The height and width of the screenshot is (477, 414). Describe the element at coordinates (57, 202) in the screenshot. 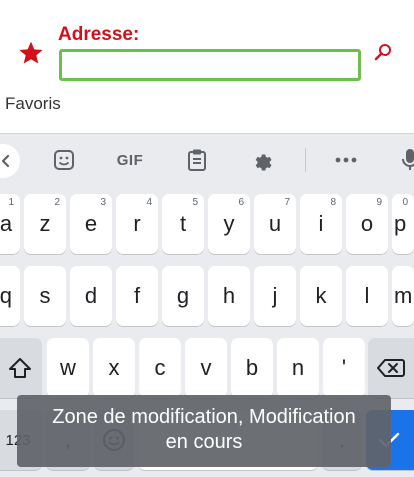

I see `key-hint: 2` at that location.